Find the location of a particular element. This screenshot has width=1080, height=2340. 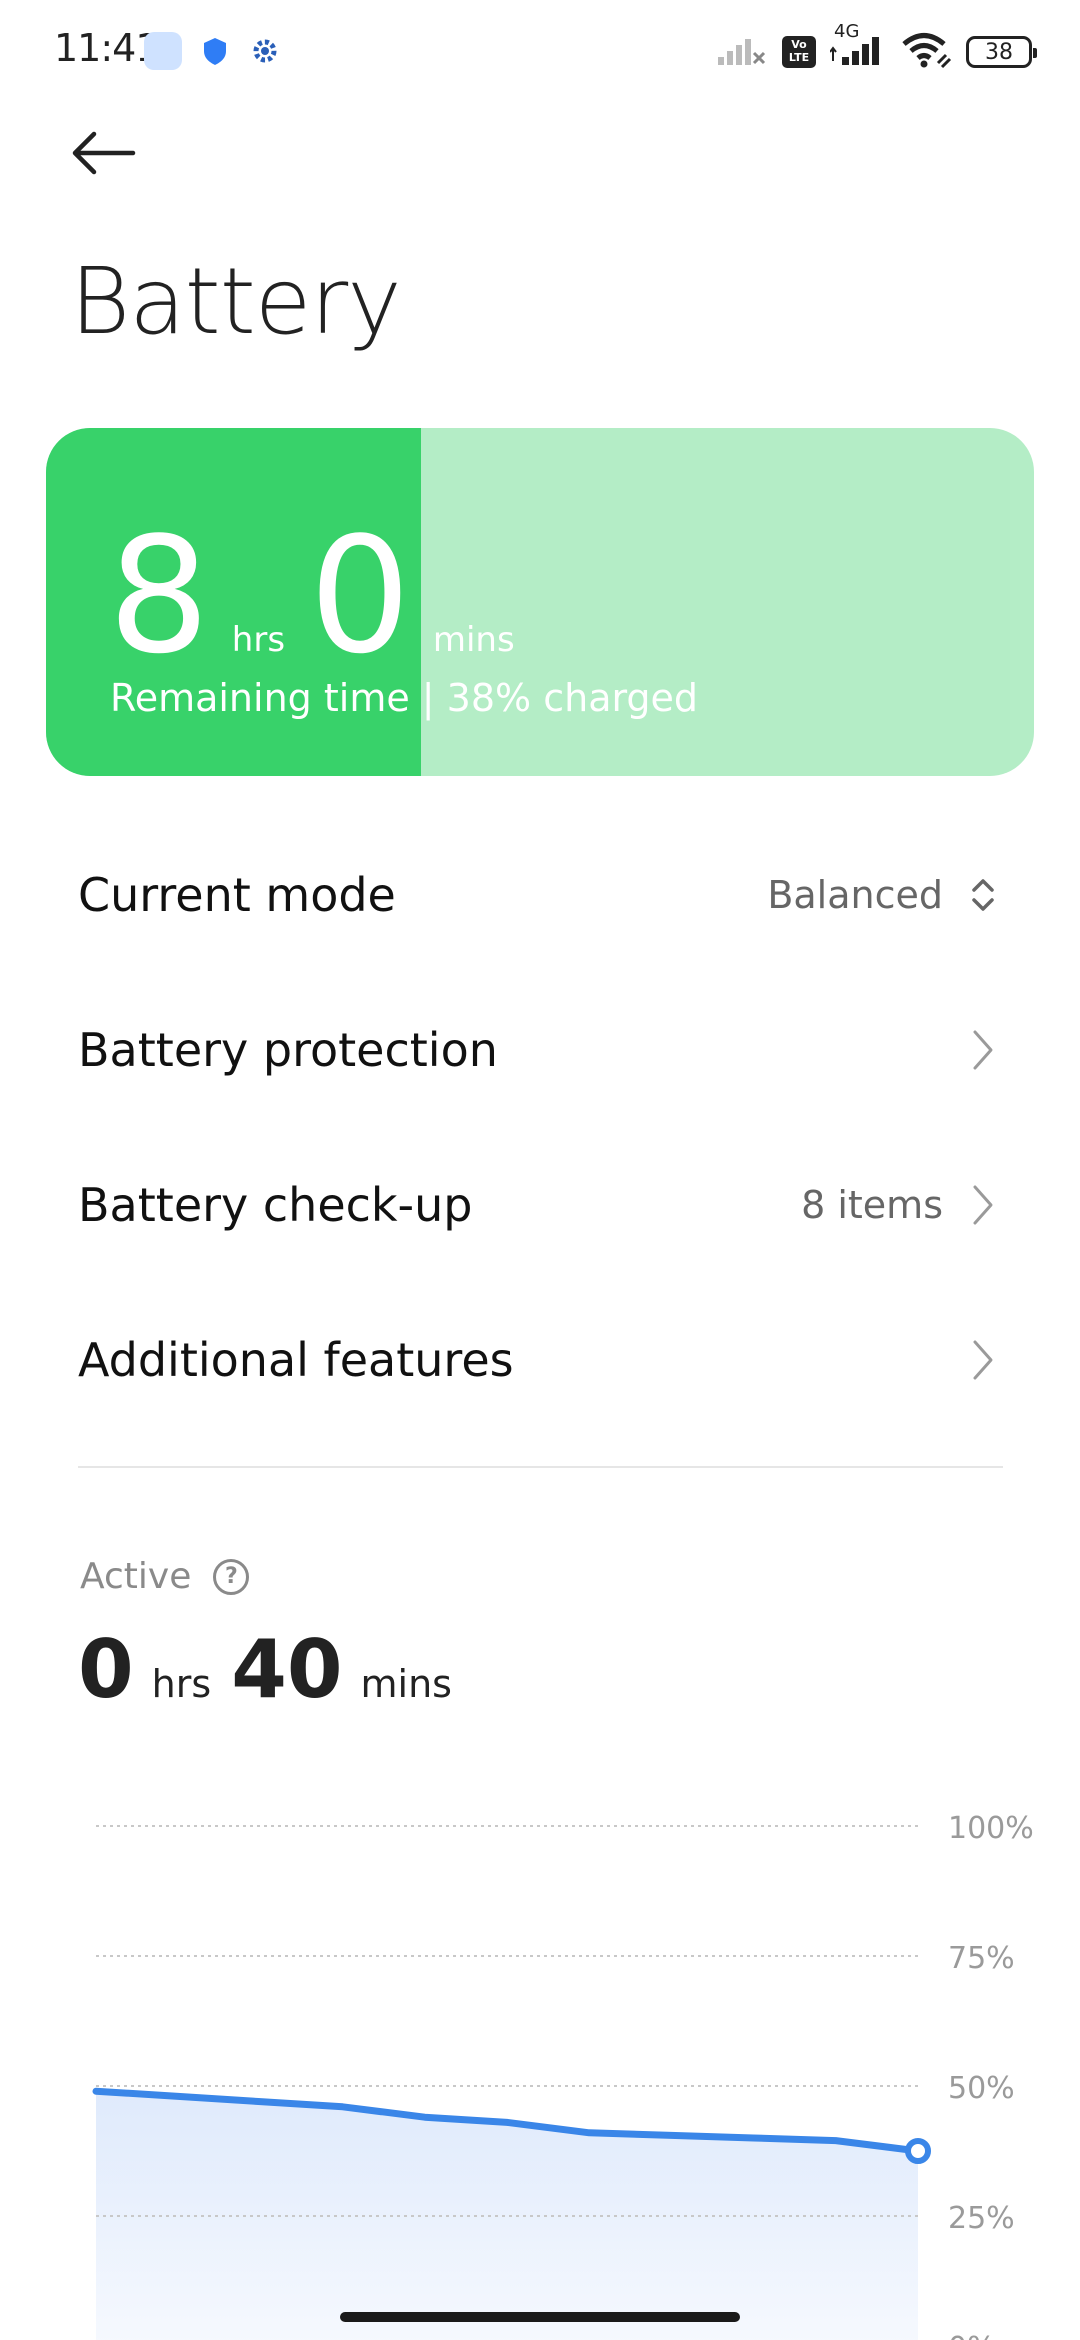

hours-unit: hrs is located at coordinates (258, 640).